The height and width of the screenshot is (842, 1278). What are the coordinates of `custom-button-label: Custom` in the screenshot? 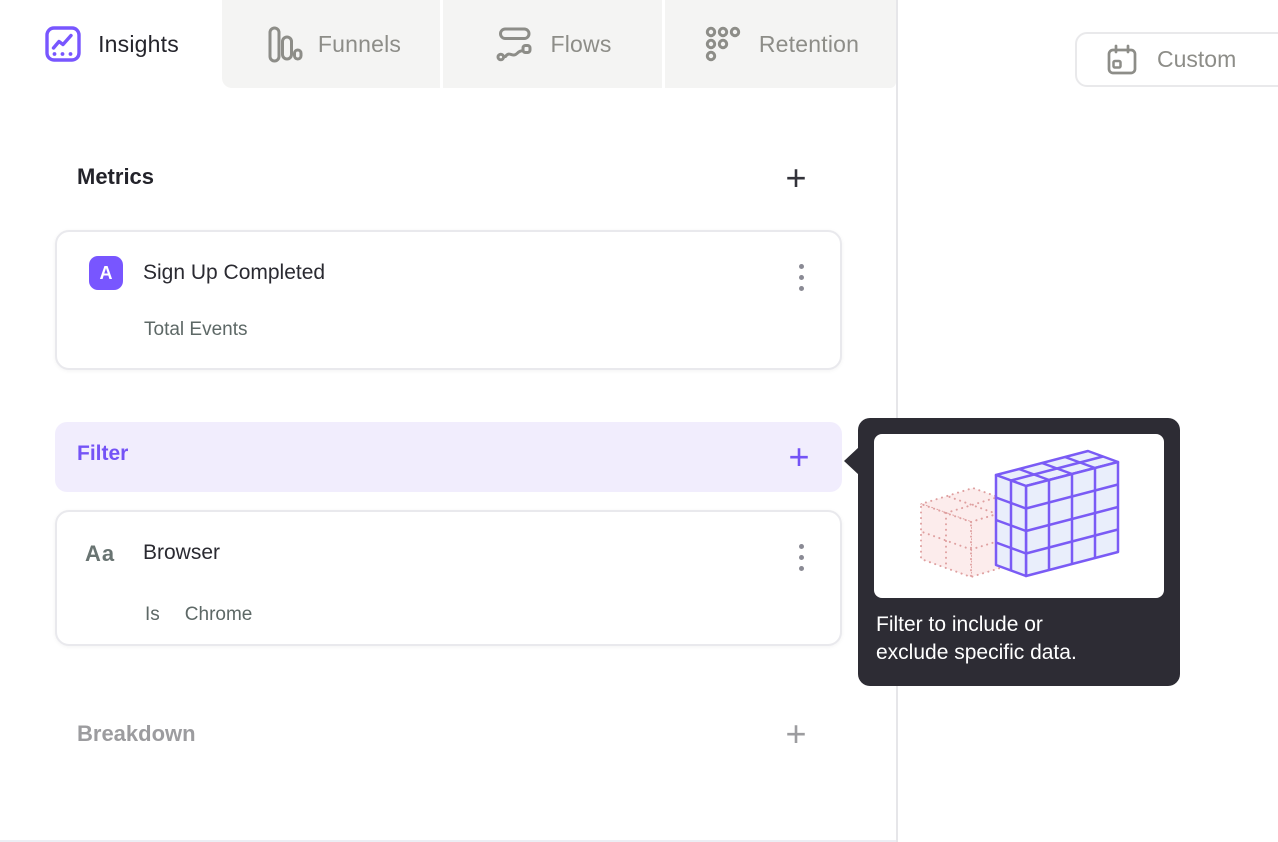 It's located at (1197, 59).